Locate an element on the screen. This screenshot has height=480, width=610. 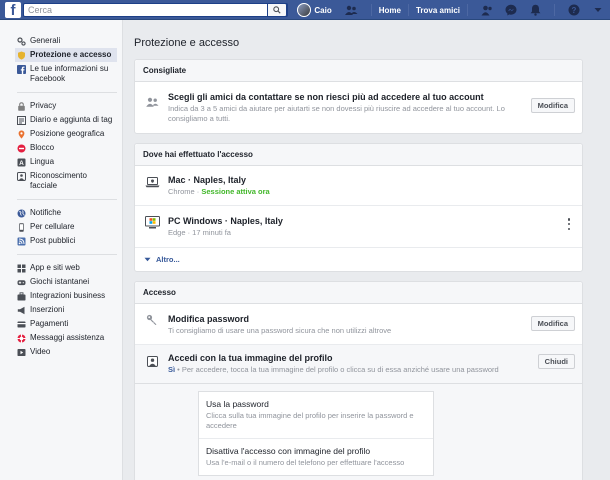
sidebar-item-post-pubblici: Post pubblici is located at coordinates (67, 241).